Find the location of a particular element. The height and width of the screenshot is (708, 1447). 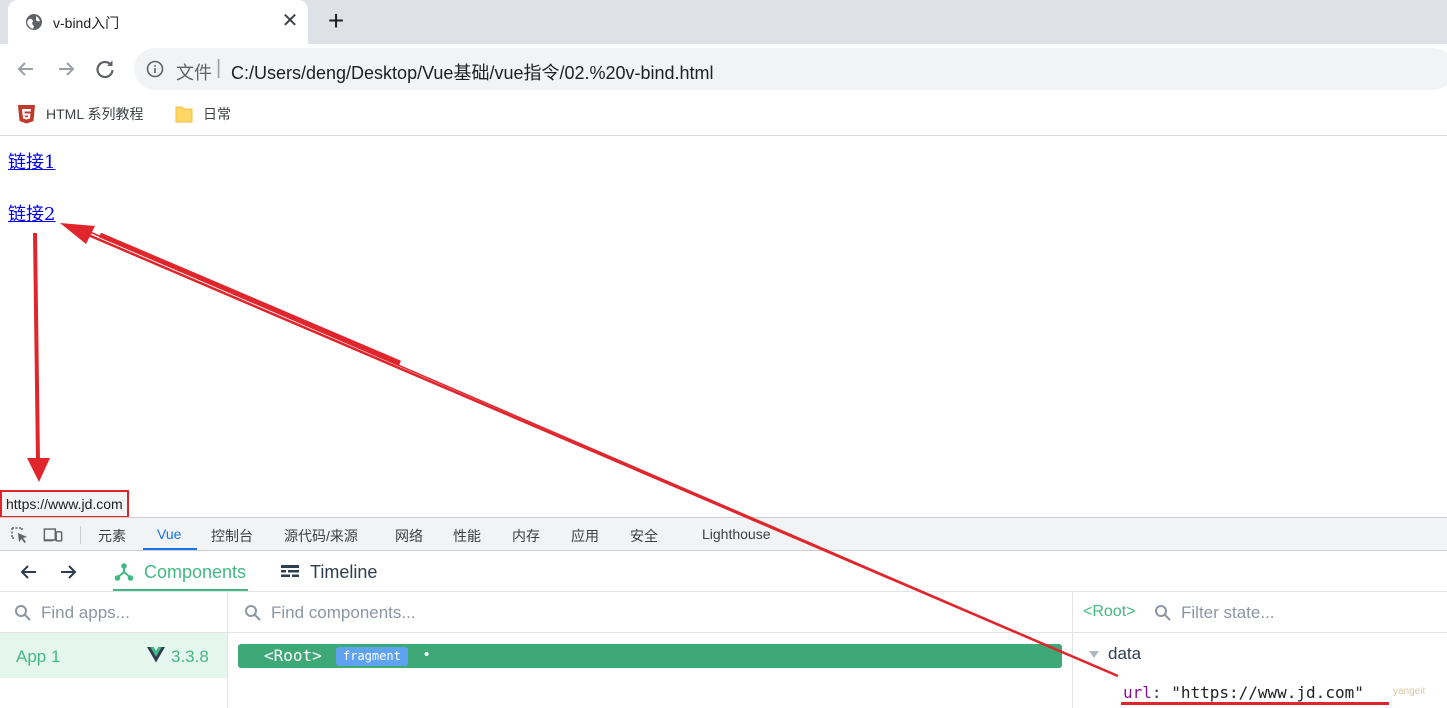

devtools-tab-elements: 元素 is located at coordinates (112, 536).